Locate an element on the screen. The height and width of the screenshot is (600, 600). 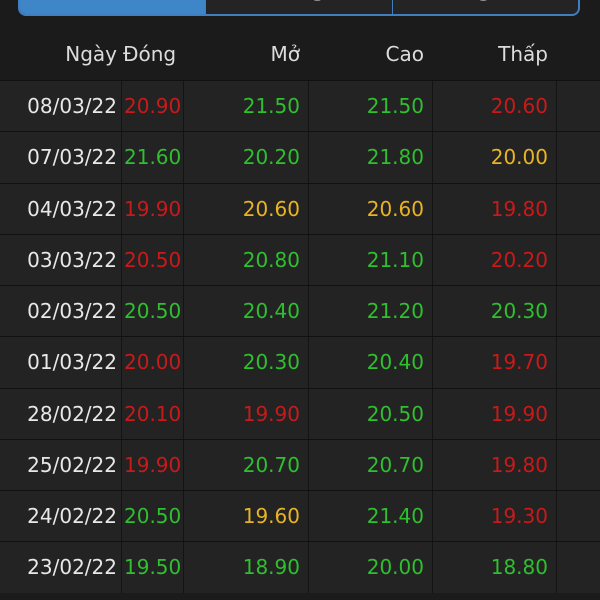
low-cell: 19.70 is located at coordinates (494, 362).